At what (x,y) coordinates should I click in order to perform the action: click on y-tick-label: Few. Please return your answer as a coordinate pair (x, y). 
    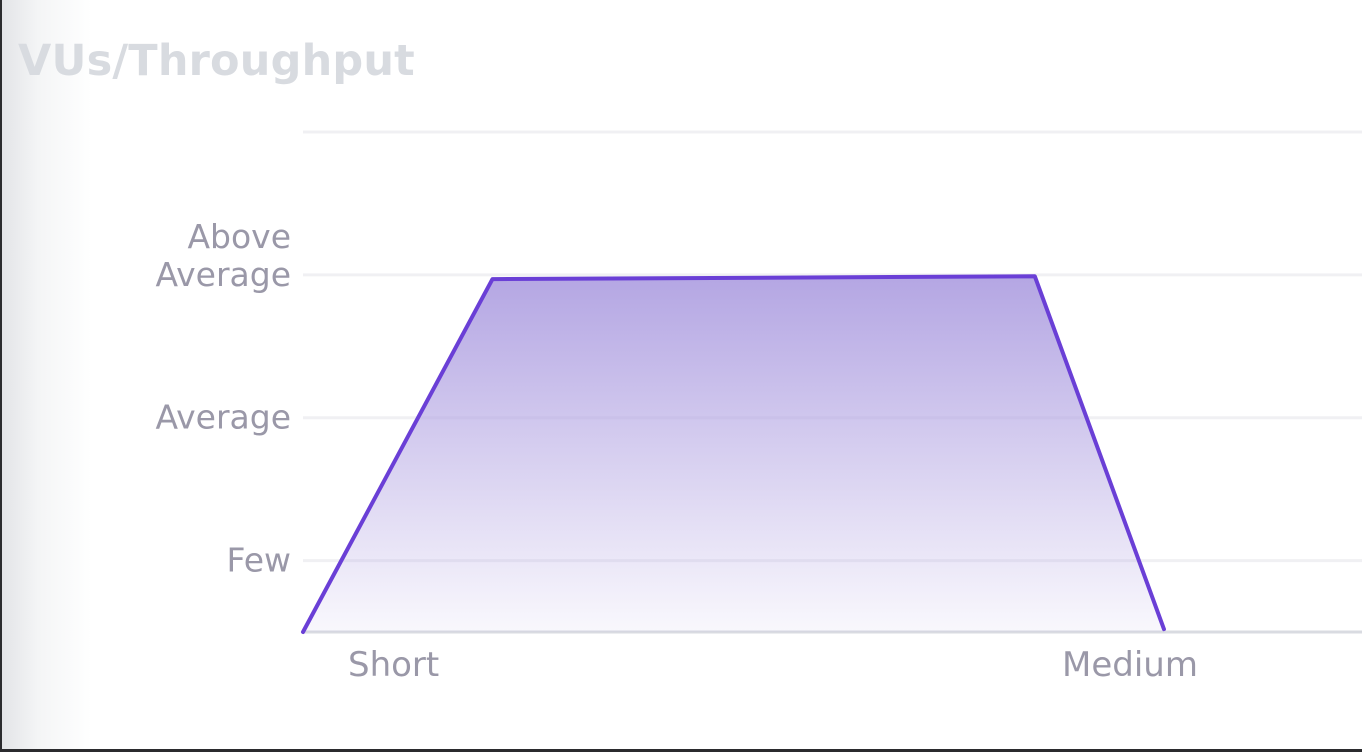
    Looking at the image, I should click on (259, 560).